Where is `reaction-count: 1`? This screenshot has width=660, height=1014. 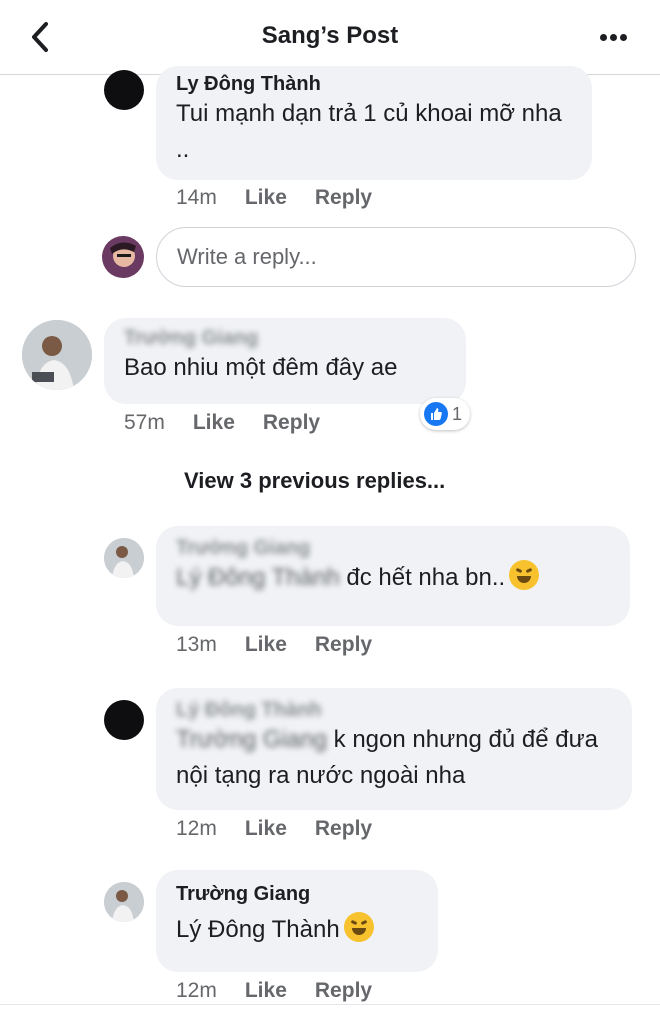
reaction-count: 1 is located at coordinates (457, 413).